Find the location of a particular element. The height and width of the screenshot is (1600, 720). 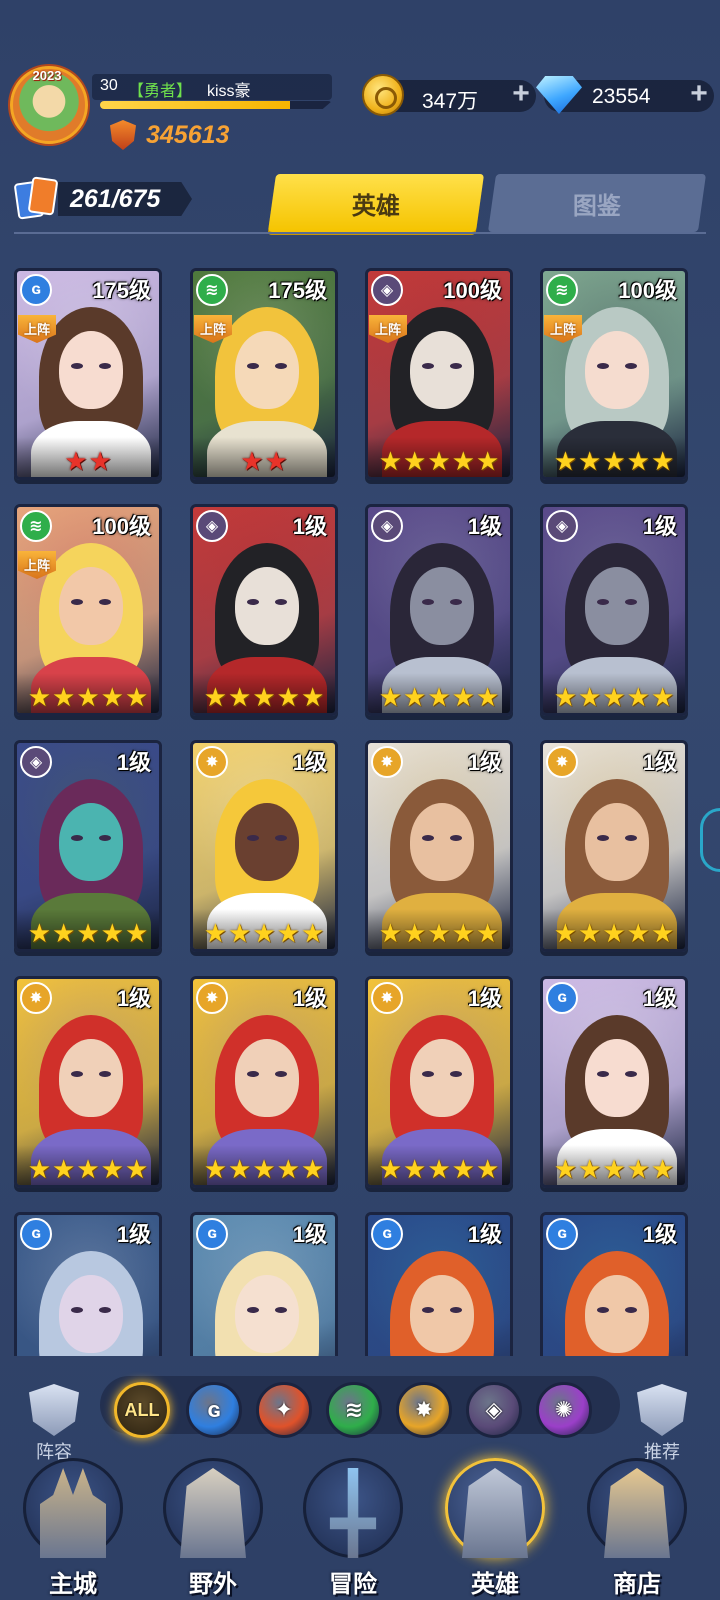

recommend-button: 推荐 is located at coordinates (662, 1424).